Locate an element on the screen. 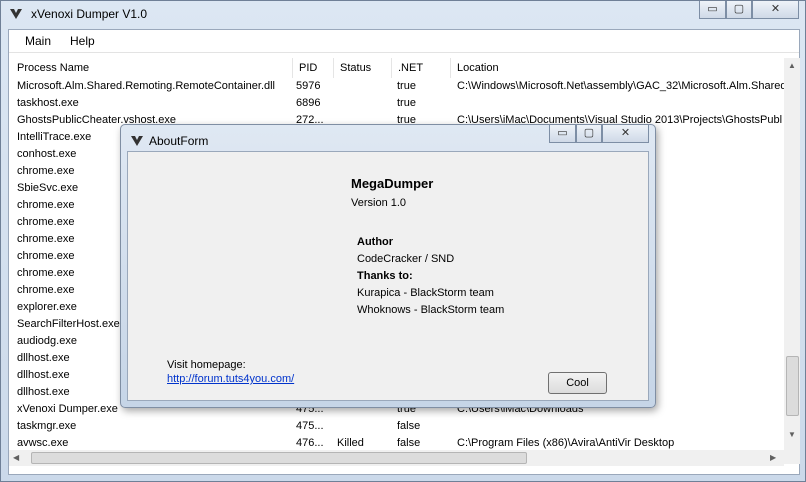 This screenshot has height=482, width=806. process-name-cell: taskhost.exe is located at coordinates (48, 103).